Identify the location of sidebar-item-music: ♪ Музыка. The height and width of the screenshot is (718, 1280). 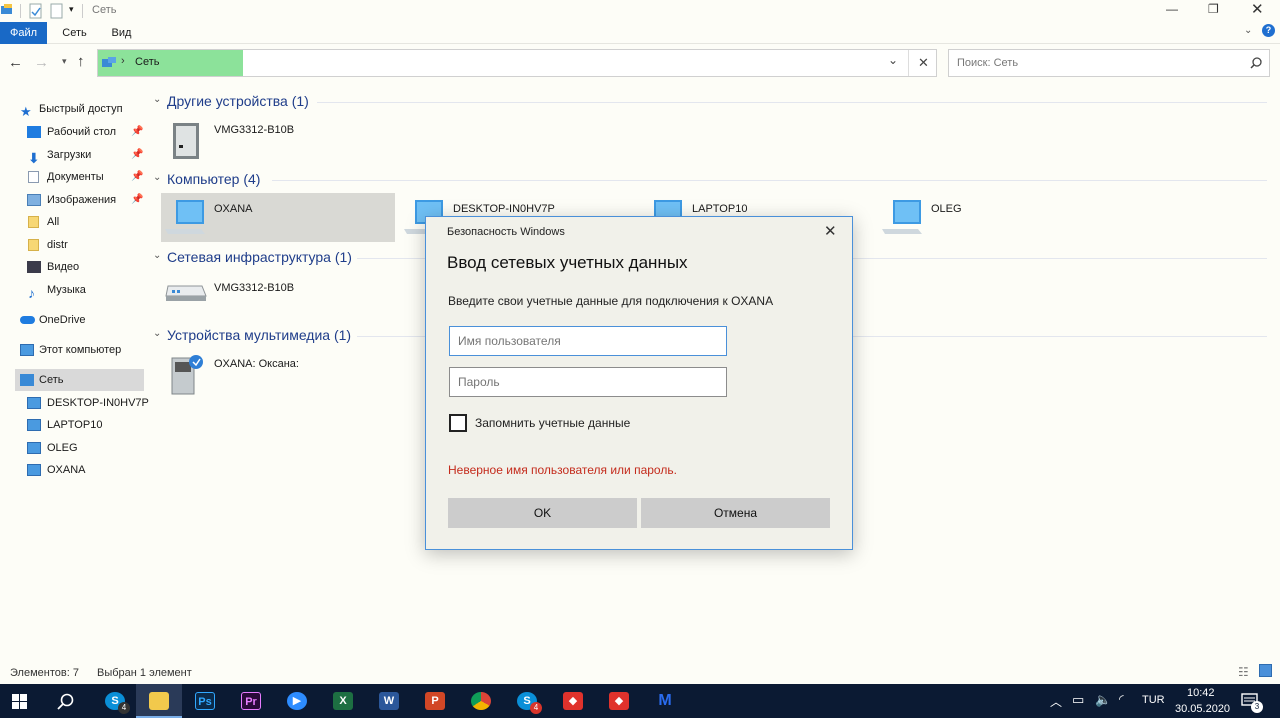
(85, 290).